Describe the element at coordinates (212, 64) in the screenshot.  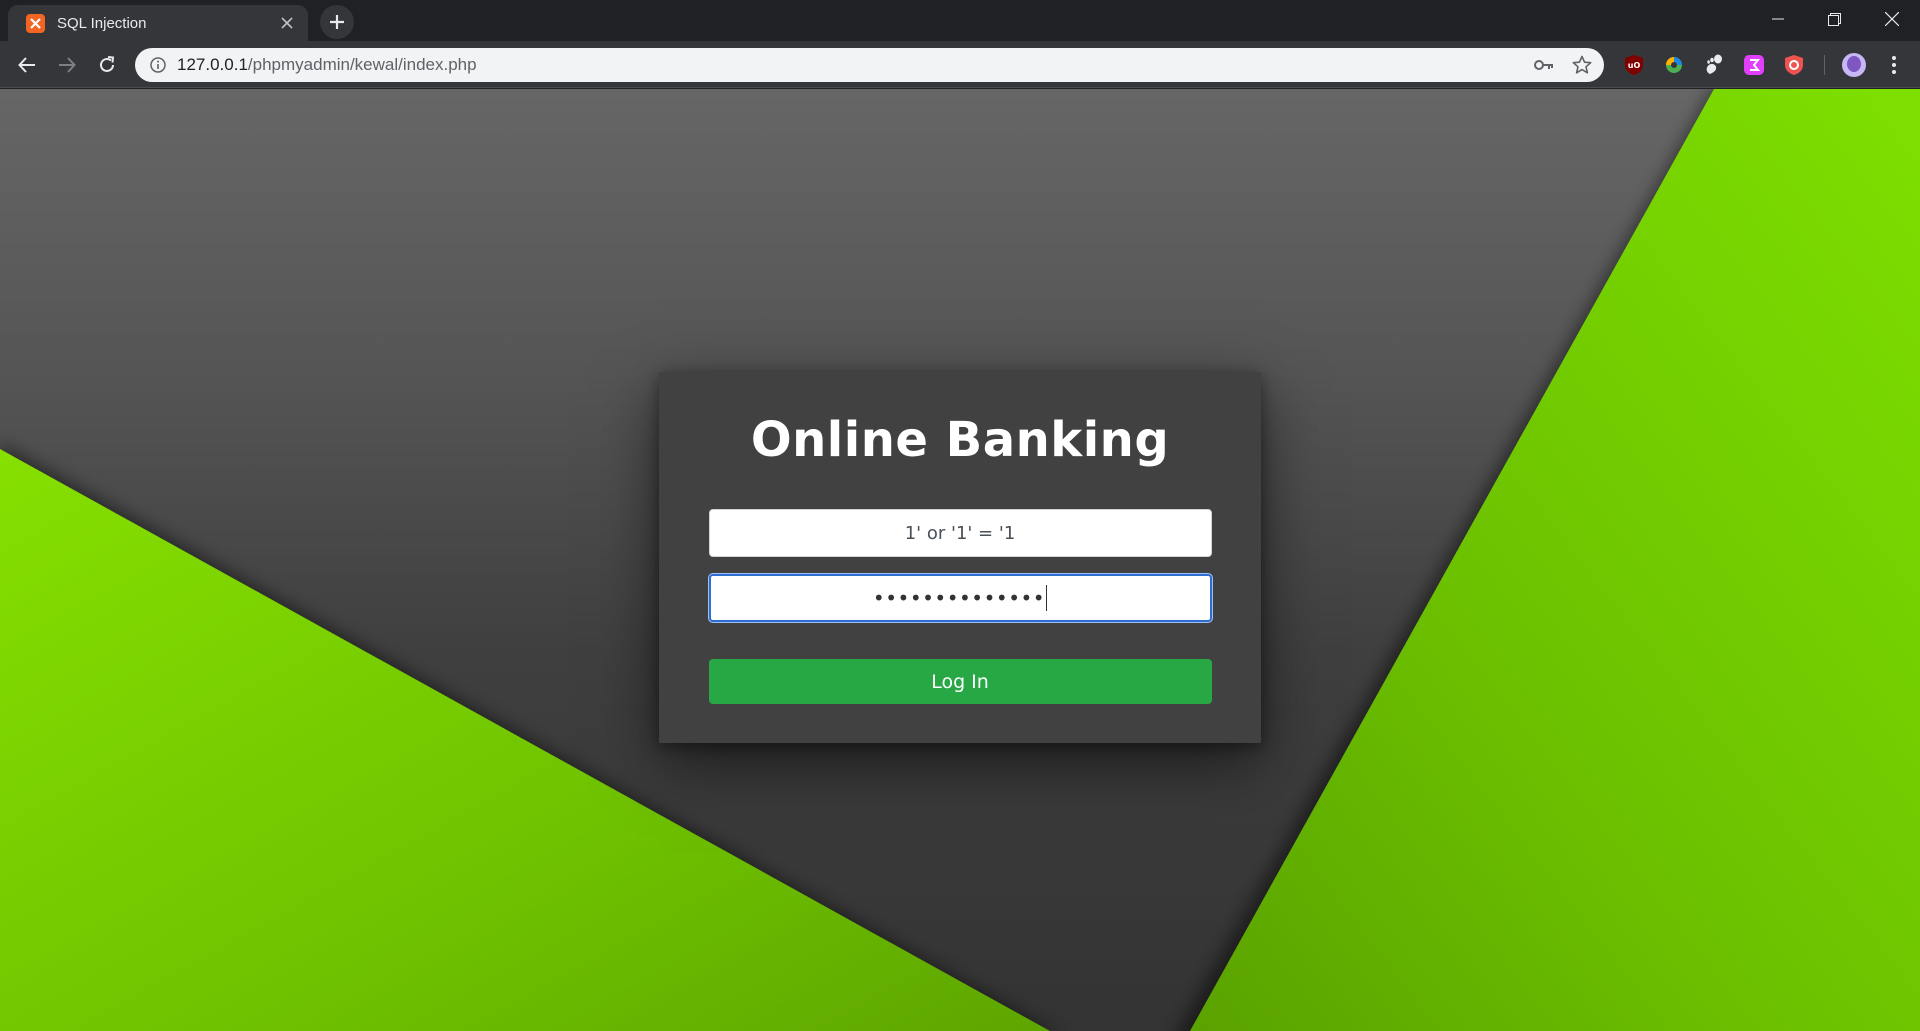
I see `url-host: 127.0.0.1` at that location.